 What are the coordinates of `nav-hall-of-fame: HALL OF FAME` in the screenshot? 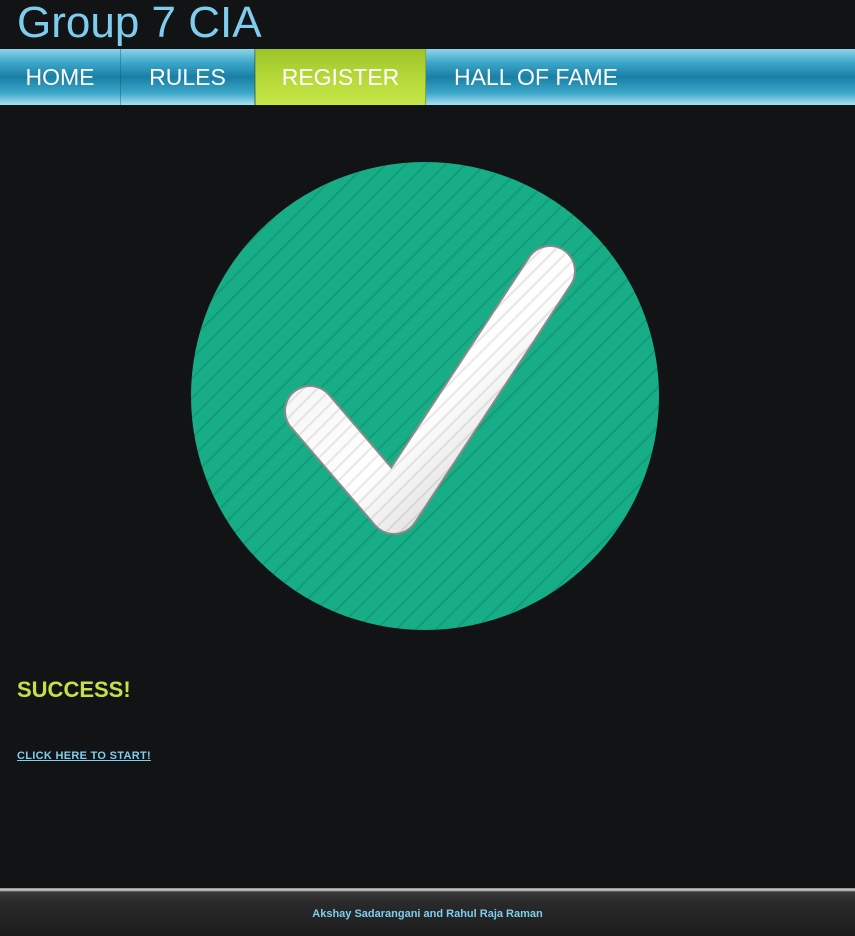 It's located at (536, 77).